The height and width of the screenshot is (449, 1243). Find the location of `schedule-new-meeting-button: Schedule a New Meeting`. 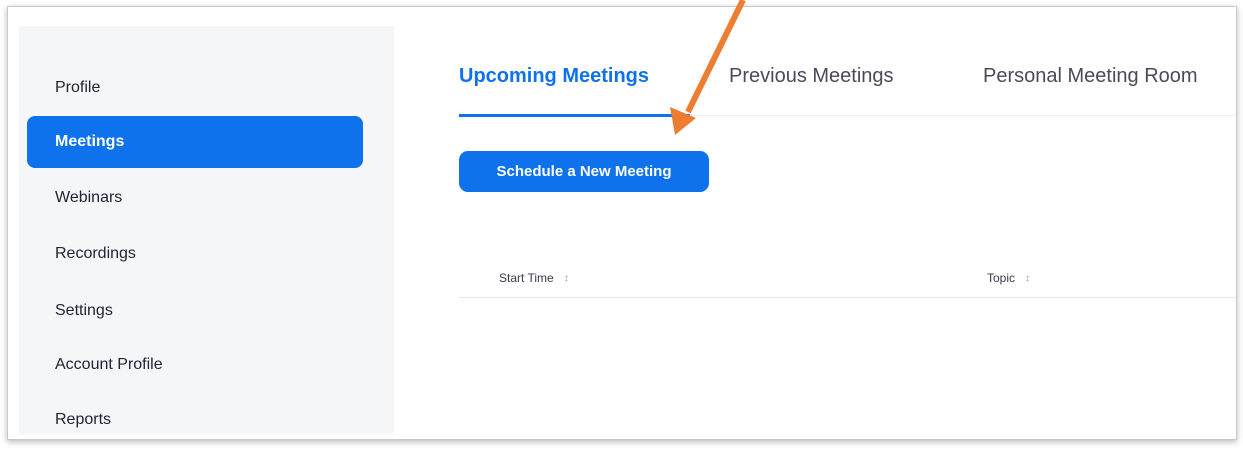

schedule-new-meeting-button: Schedule a New Meeting is located at coordinates (584, 171).